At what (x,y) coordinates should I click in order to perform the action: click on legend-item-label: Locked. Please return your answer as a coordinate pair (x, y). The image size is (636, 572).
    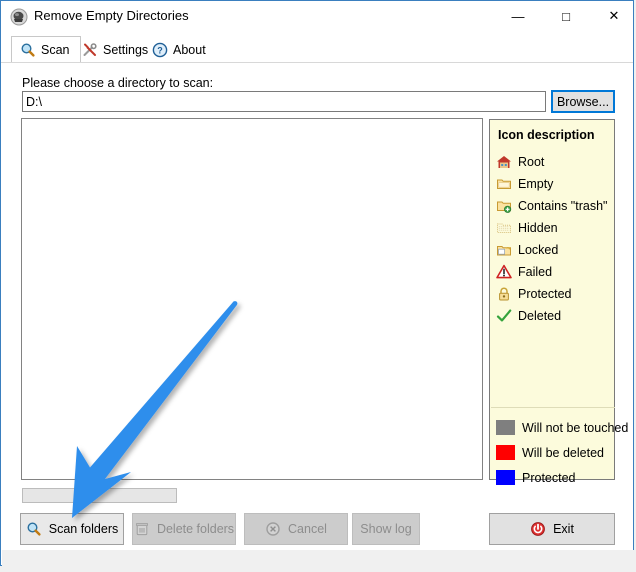
    Looking at the image, I should click on (538, 250).